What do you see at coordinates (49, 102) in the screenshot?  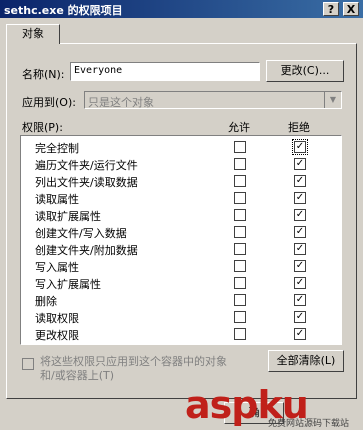 I see `apply-to-label: 应用到(O):` at bounding box center [49, 102].